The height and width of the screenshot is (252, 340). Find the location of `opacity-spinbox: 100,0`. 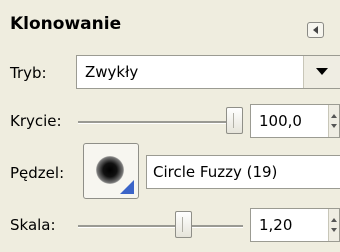

opacity-spinbox: 100,0 is located at coordinates (295, 121).